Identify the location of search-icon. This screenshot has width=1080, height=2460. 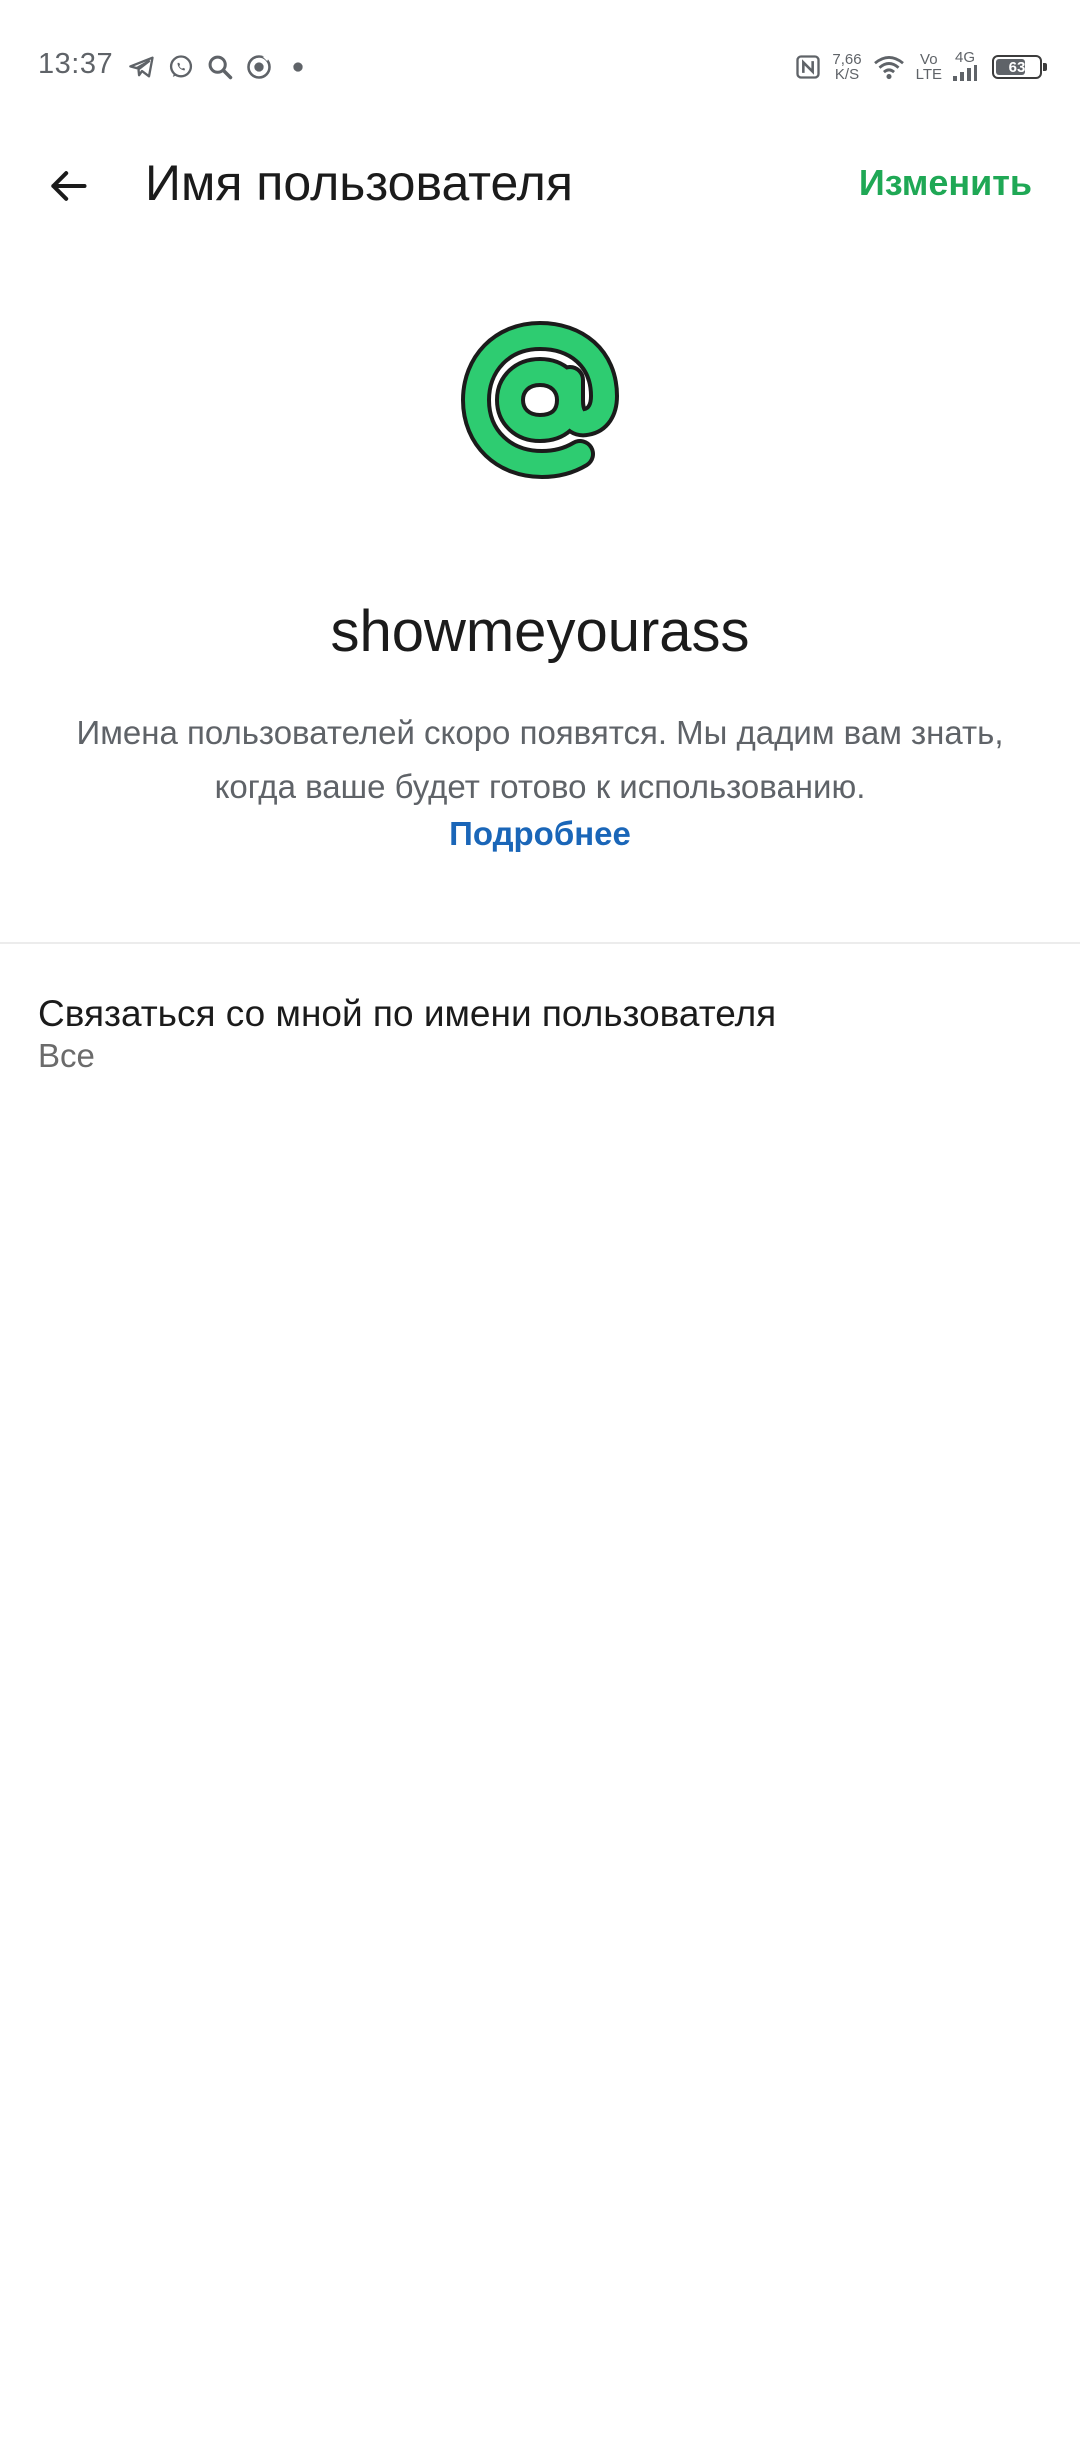
(220, 67).